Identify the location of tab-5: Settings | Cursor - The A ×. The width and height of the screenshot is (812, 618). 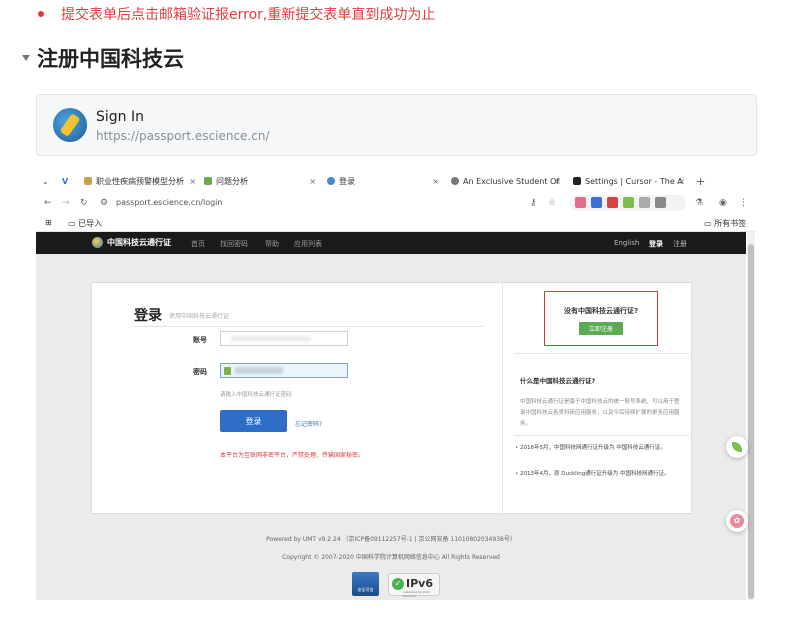
(629, 181).